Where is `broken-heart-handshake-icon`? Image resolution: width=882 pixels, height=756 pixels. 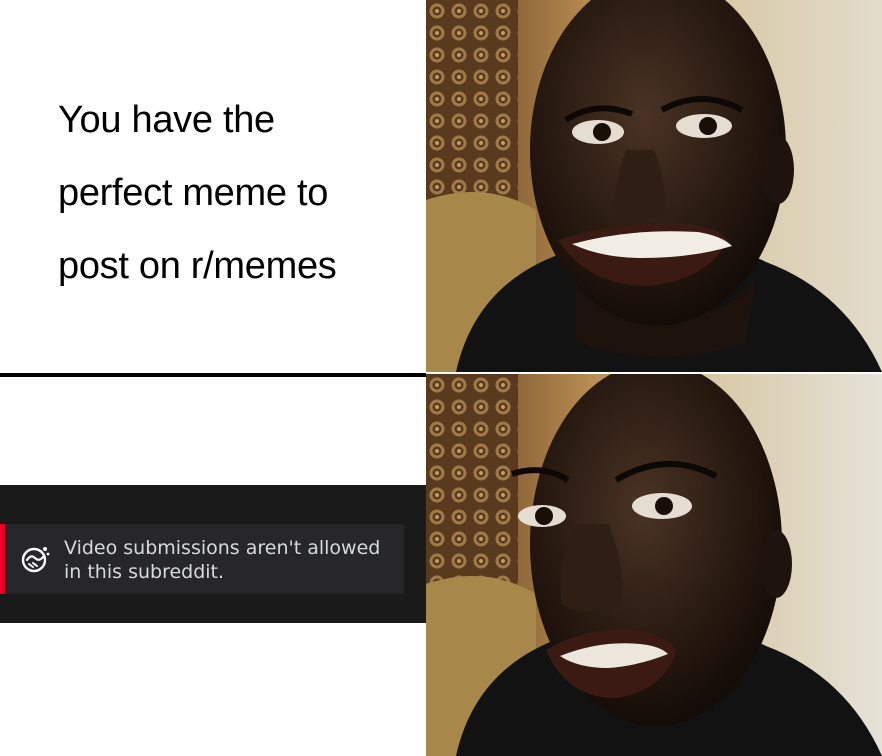
broken-heart-handshake-icon is located at coordinates (35, 560).